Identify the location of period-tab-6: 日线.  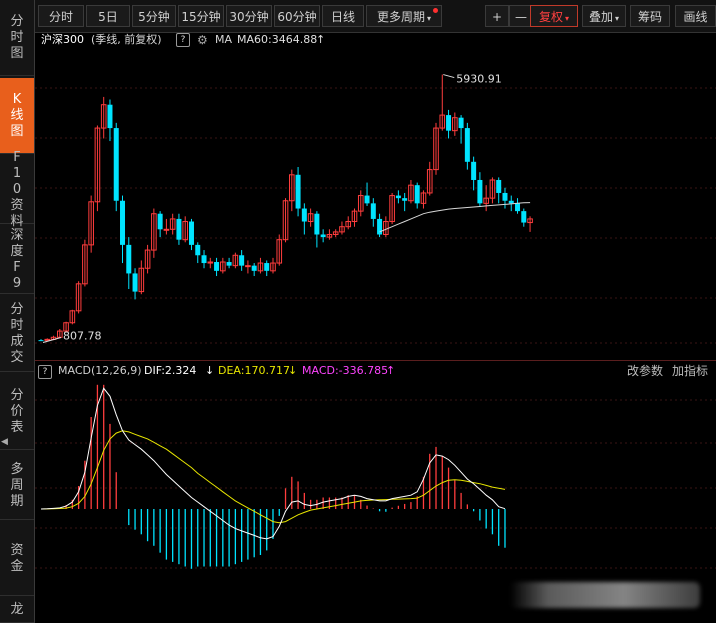
(343, 16).